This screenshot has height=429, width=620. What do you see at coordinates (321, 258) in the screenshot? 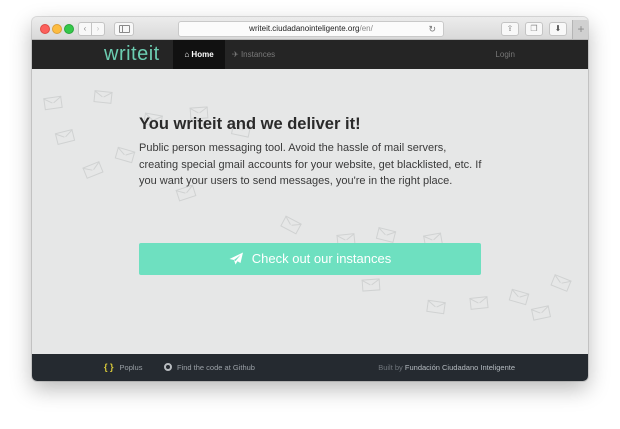
I see `cta-label: Check out our instances` at bounding box center [321, 258].